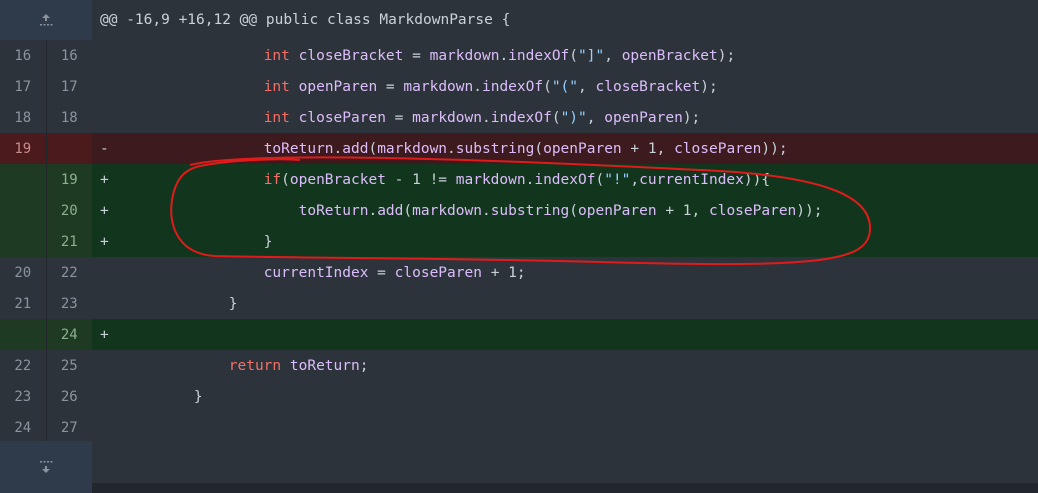 Image resolution: width=1038 pixels, height=493 pixels. Describe the element at coordinates (23, 117) in the screenshot. I see `old-line-number: 18` at that location.